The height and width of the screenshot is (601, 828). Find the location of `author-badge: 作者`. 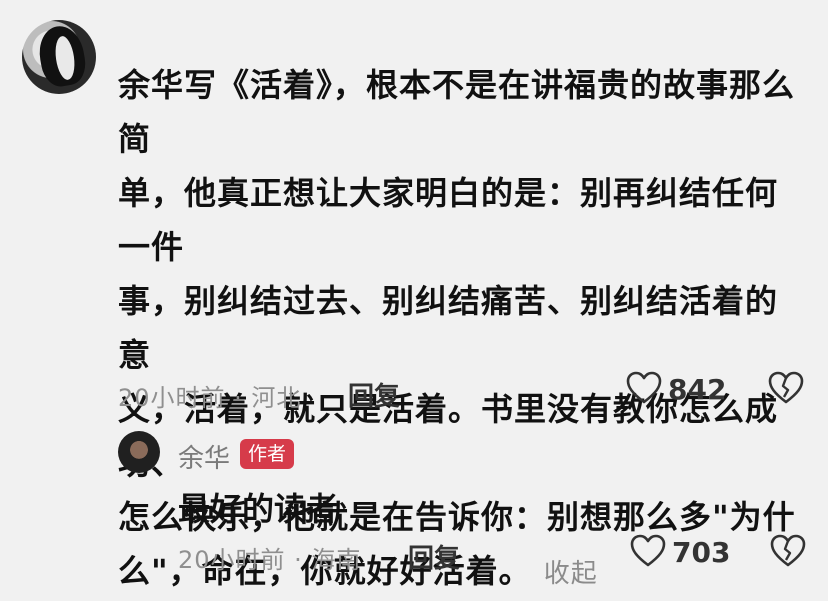

author-badge: 作者 is located at coordinates (267, 454).